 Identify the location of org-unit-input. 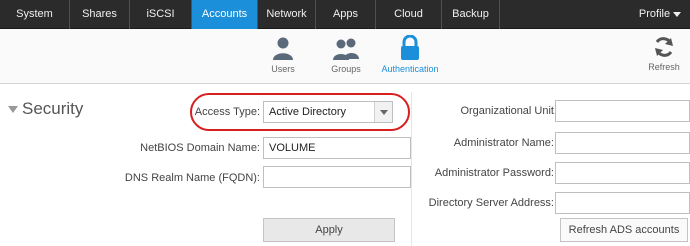
(622, 111).